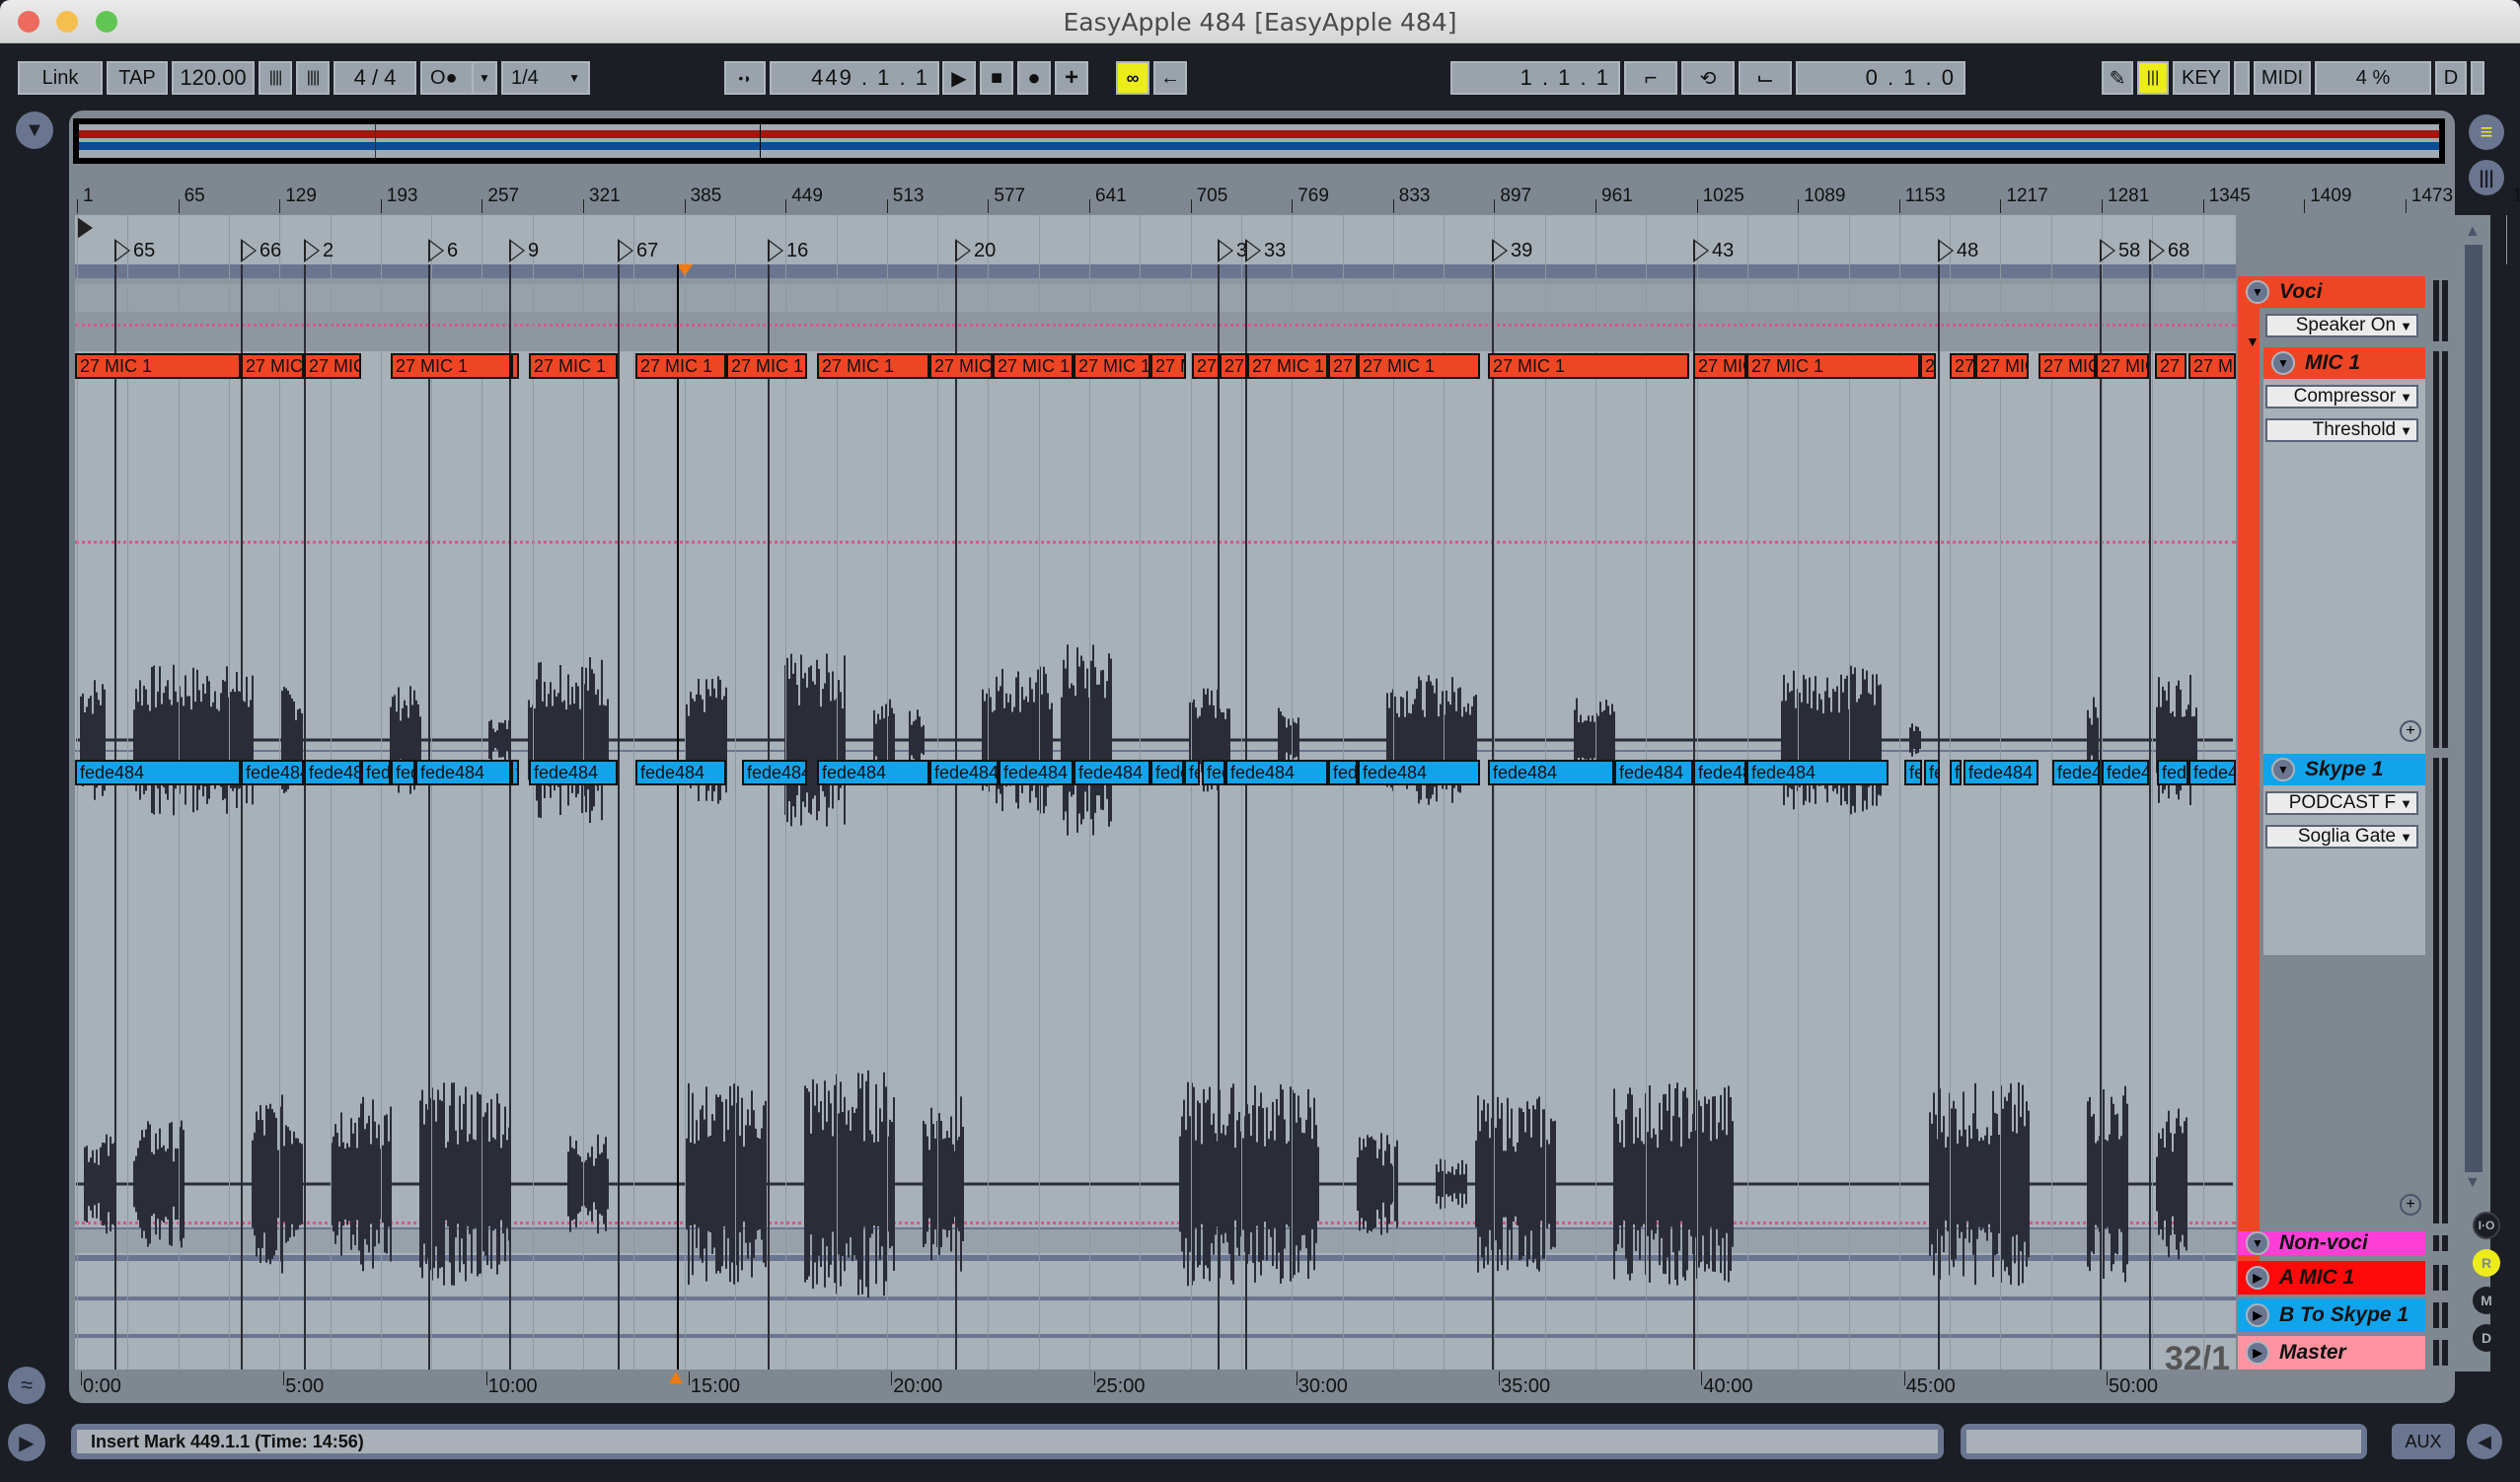 The image size is (2520, 1482). What do you see at coordinates (524, 250) in the screenshot?
I see `locator-marker: 9` at bounding box center [524, 250].